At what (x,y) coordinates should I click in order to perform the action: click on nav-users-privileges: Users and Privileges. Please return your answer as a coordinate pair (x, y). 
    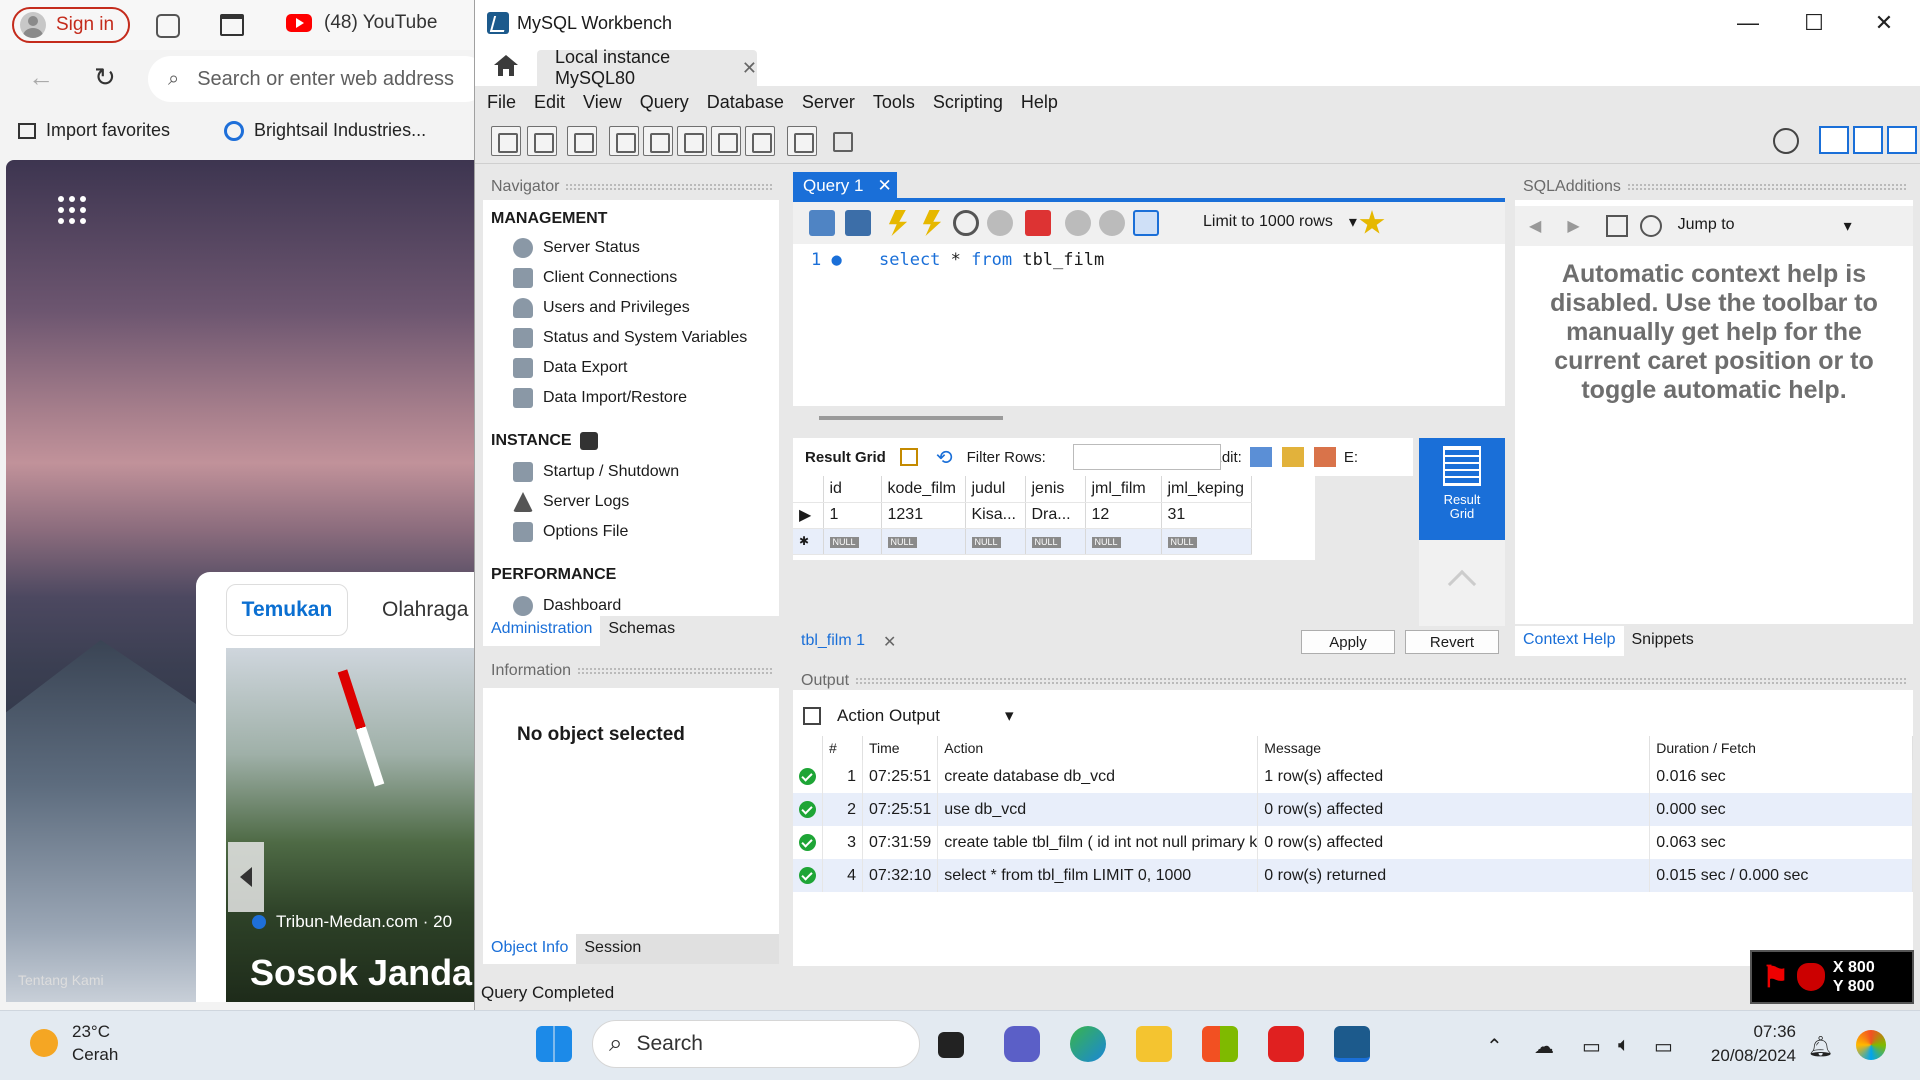
    Looking at the image, I should click on (601, 308).